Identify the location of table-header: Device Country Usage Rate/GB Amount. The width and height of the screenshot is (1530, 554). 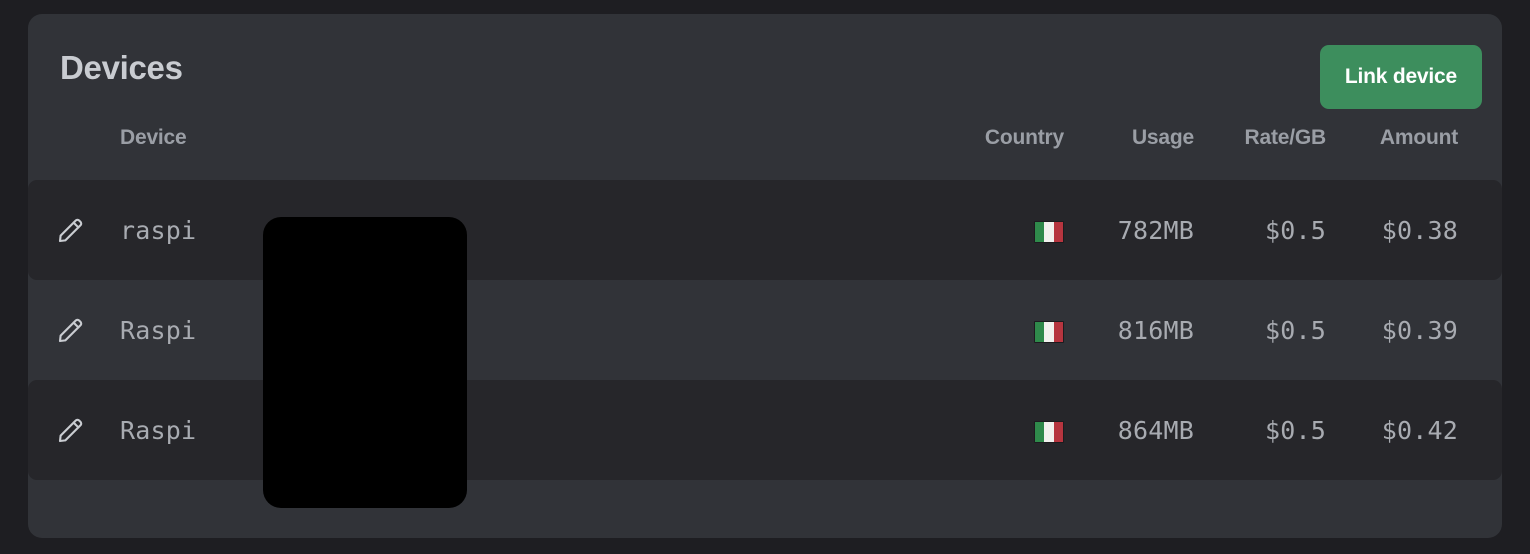
(765, 153).